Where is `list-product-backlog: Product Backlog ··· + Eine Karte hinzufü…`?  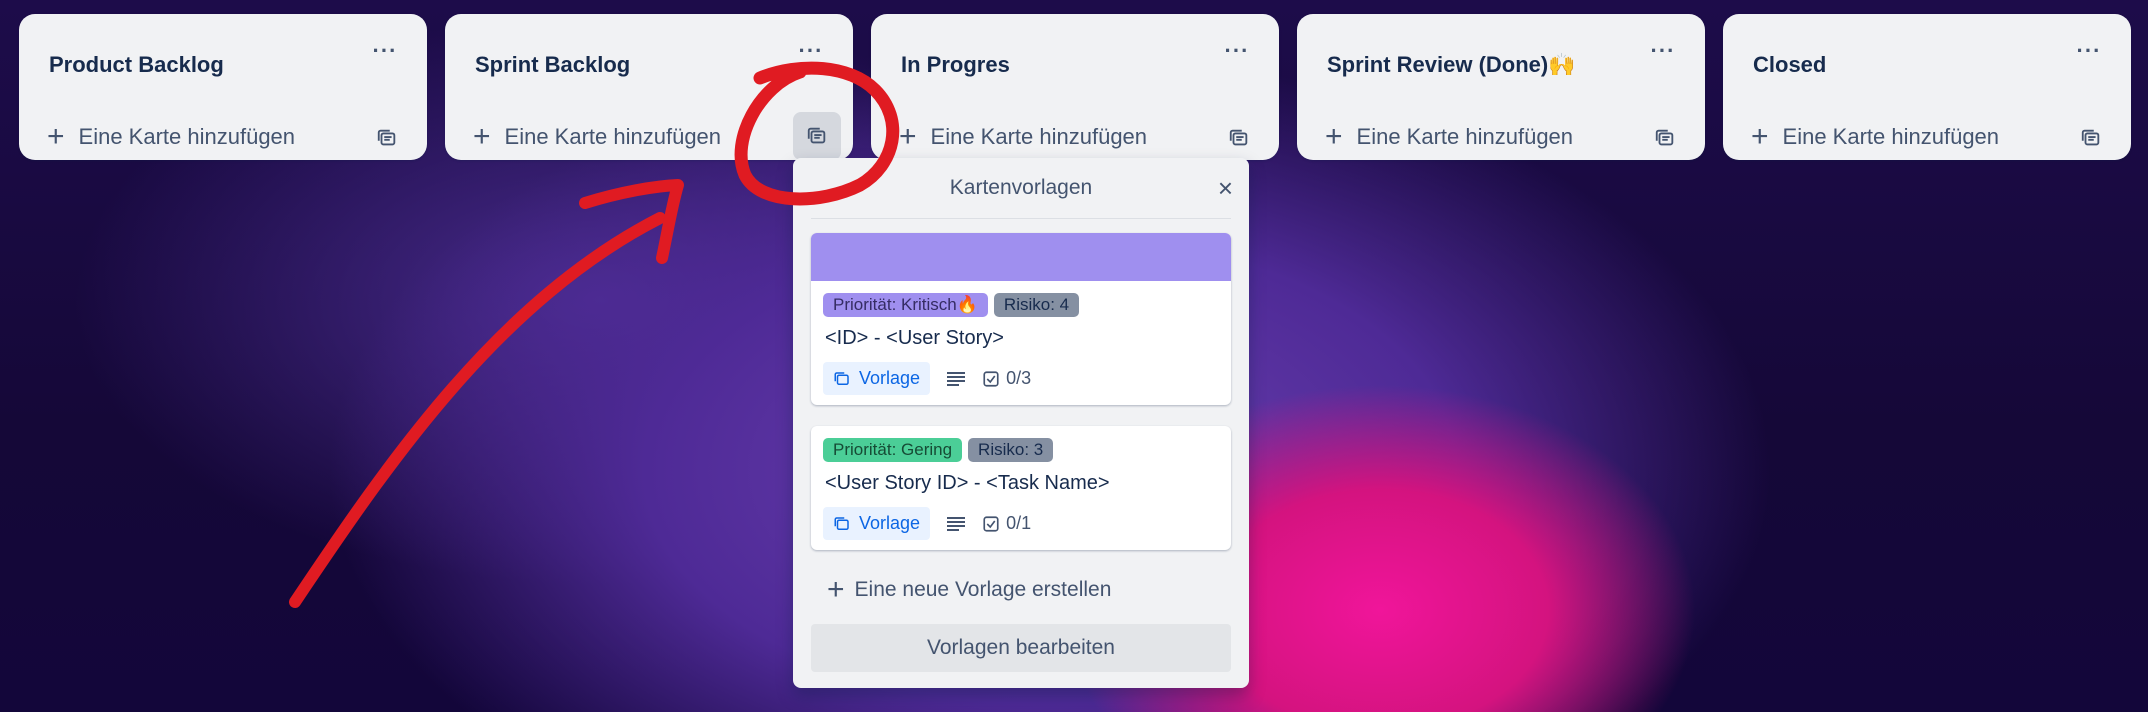
list-product-backlog: Product Backlog ··· + Eine Karte hinzufü… is located at coordinates (223, 87).